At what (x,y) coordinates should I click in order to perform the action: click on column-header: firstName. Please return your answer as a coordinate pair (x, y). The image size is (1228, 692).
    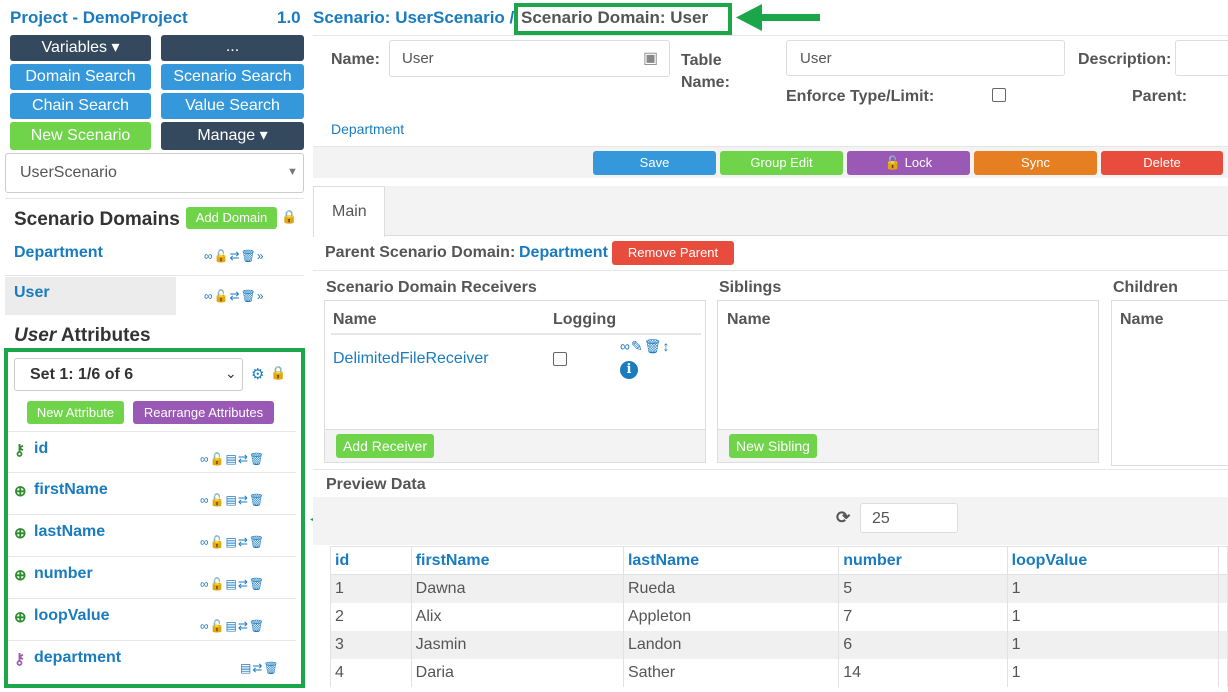
    Looking at the image, I should click on (517, 560).